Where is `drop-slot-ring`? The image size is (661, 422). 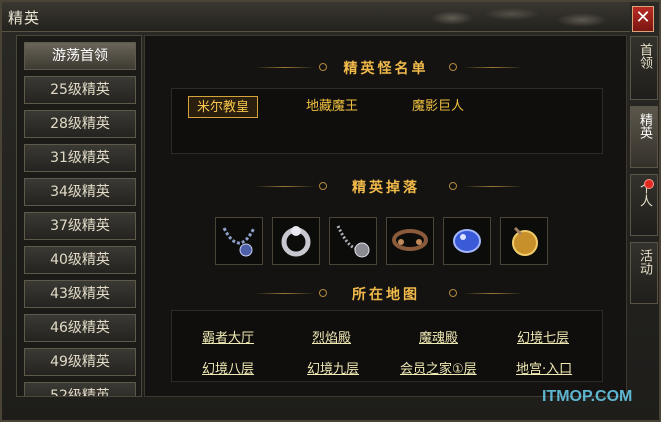 drop-slot-ring is located at coordinates (296, 241).